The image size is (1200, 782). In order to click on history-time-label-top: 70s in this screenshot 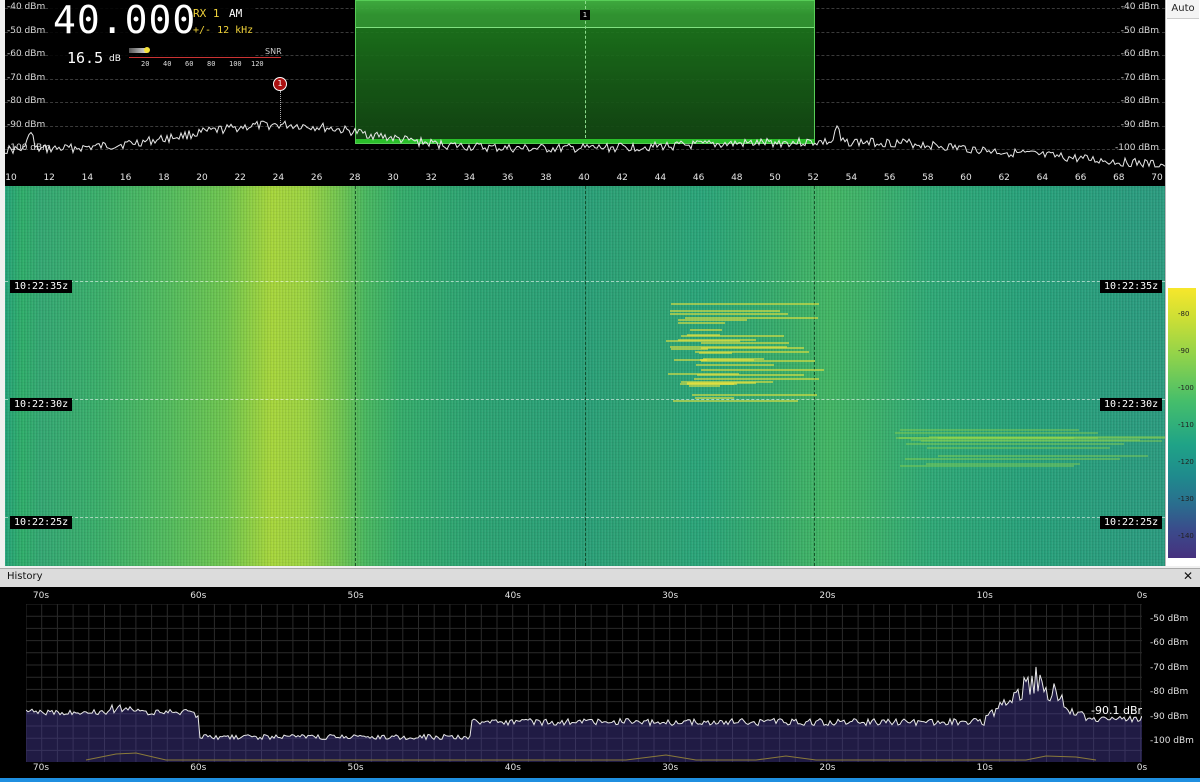, I will do `click(41, 596)`.